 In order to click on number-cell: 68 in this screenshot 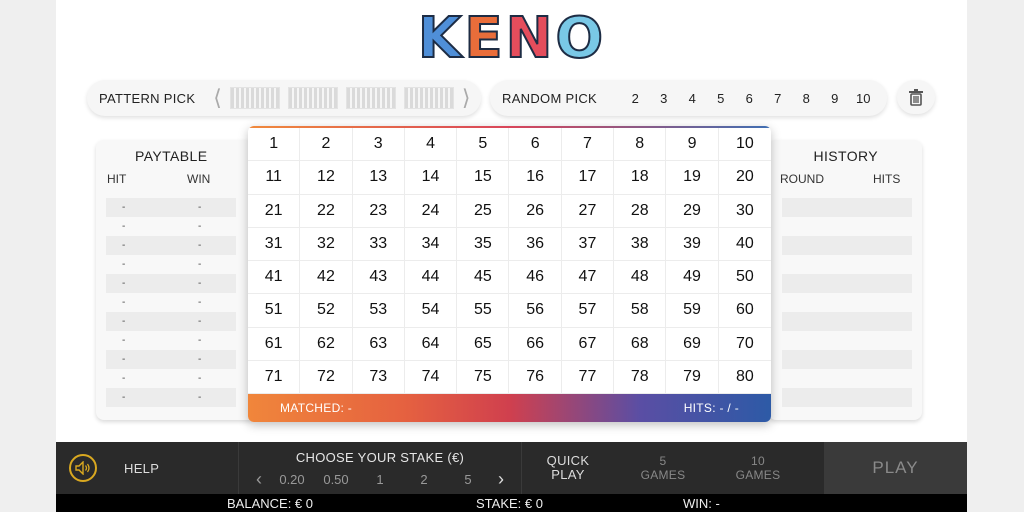, I will do `click(640, 344)`.